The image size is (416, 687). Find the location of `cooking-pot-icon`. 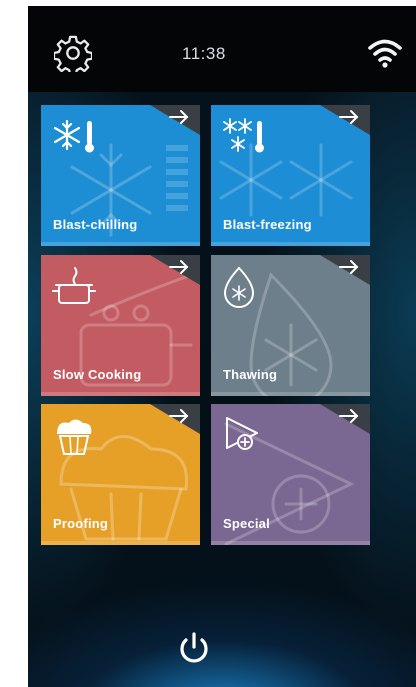

cooking-pot-icon is located at coordinates (74, 285).